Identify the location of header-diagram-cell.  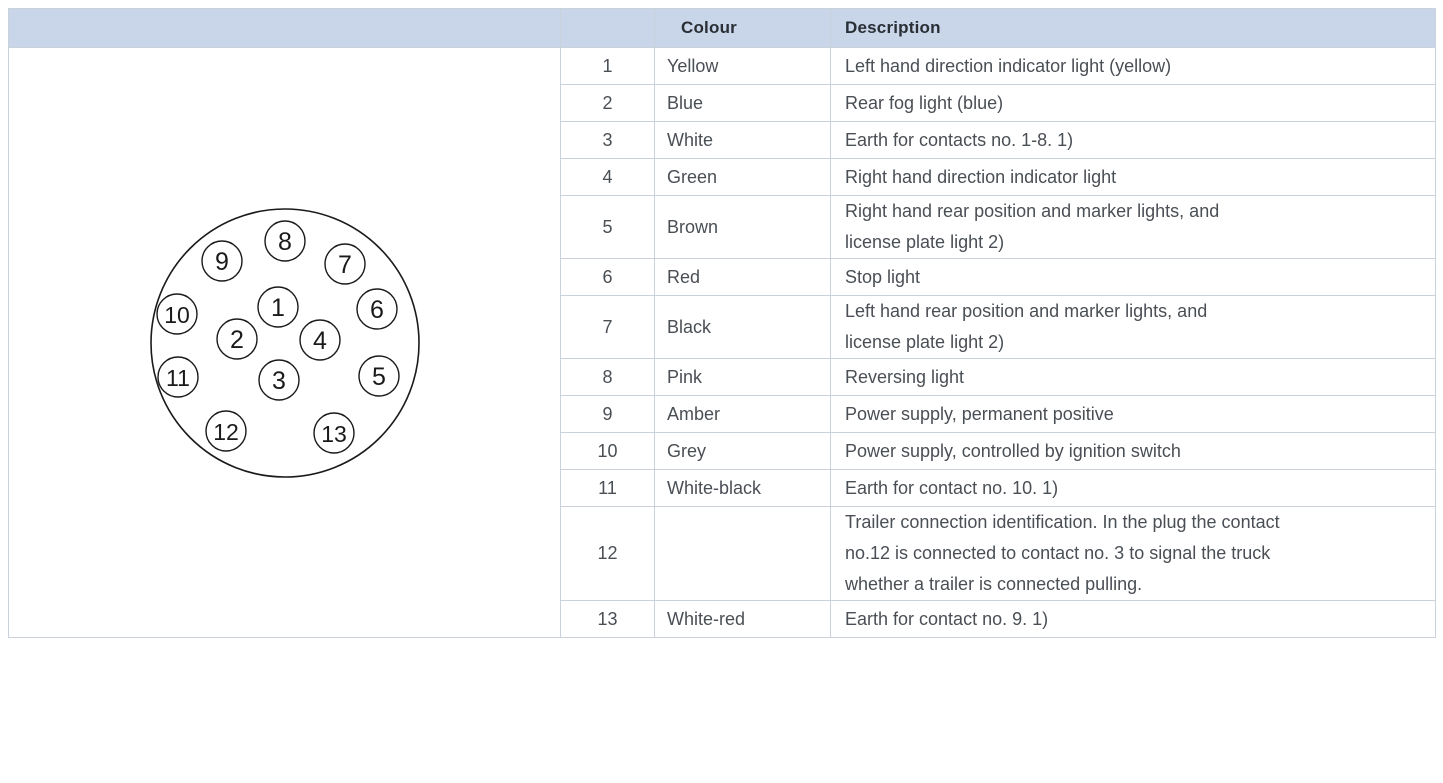
(284, 28).